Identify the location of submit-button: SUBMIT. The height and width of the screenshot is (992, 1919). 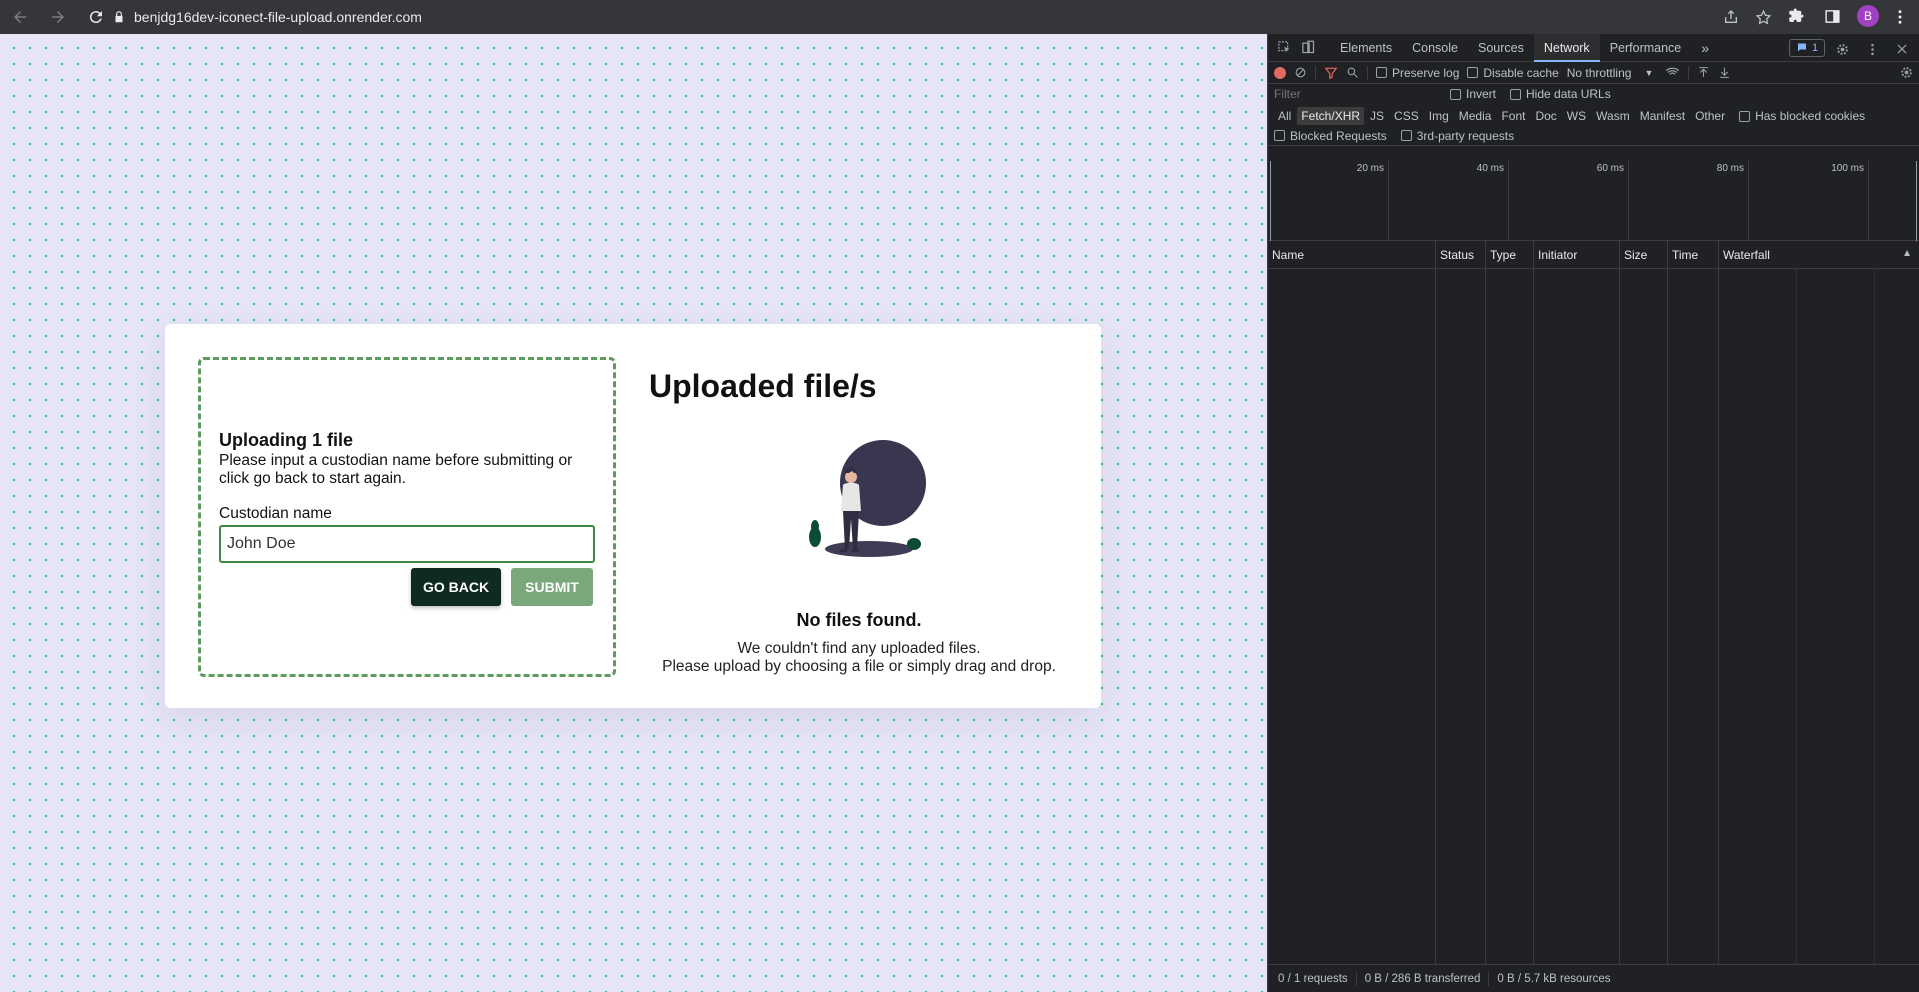
(552, 587).